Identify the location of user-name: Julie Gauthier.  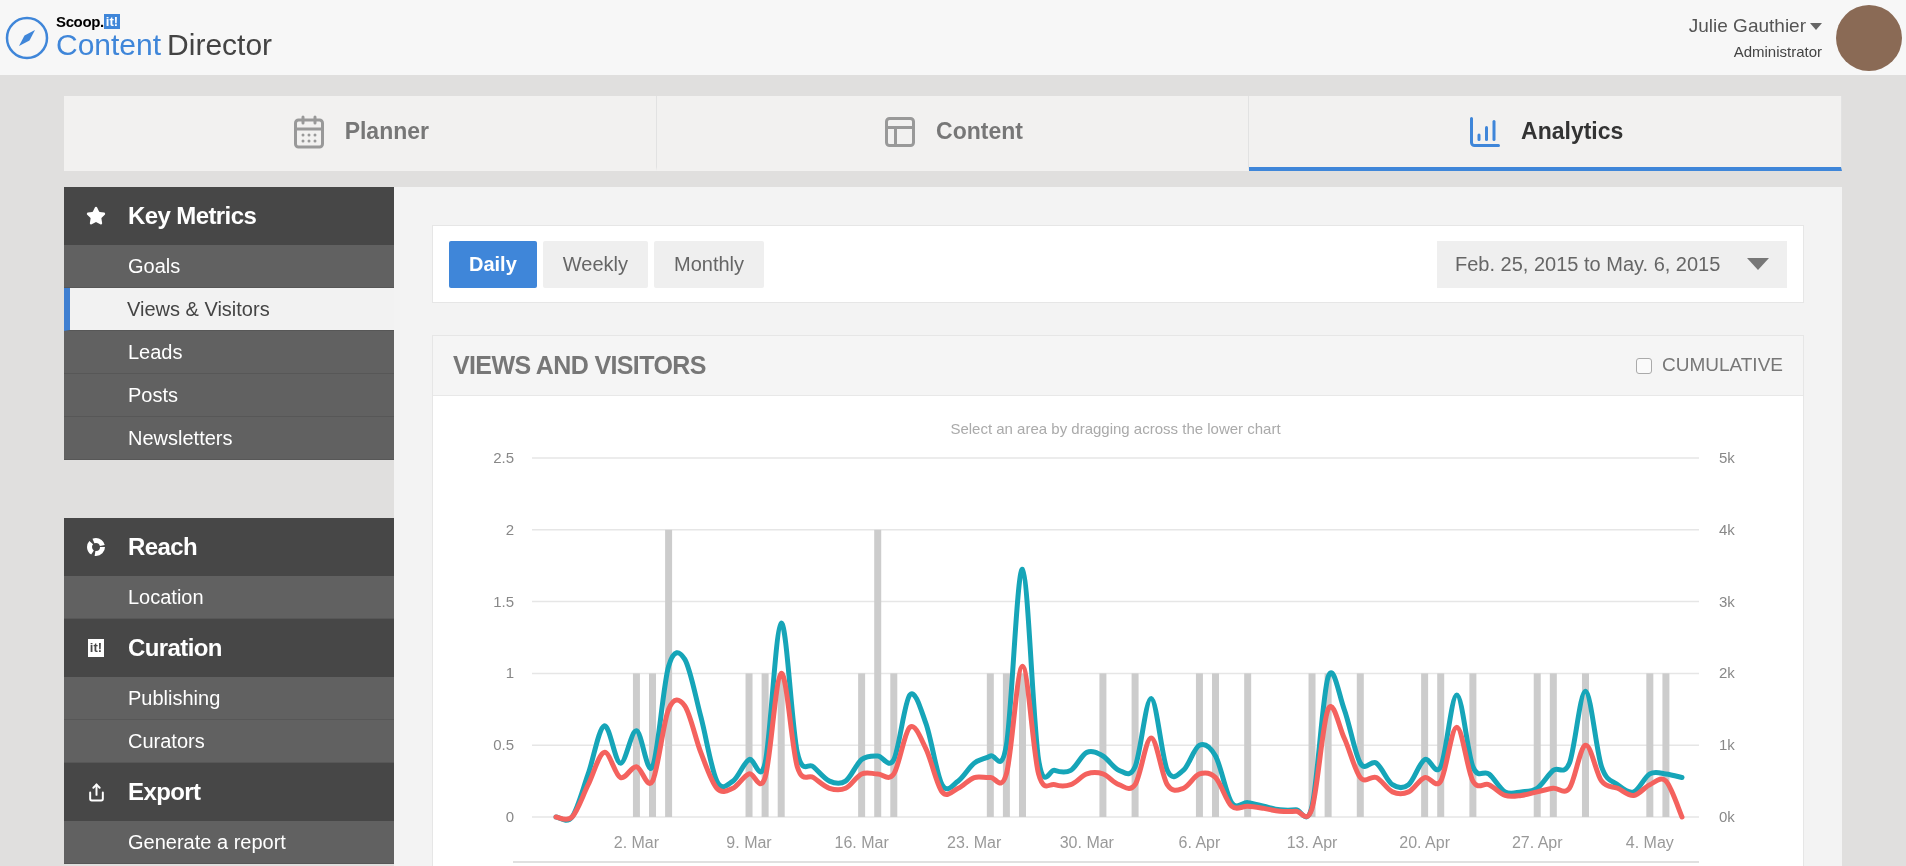
(1747, 26).